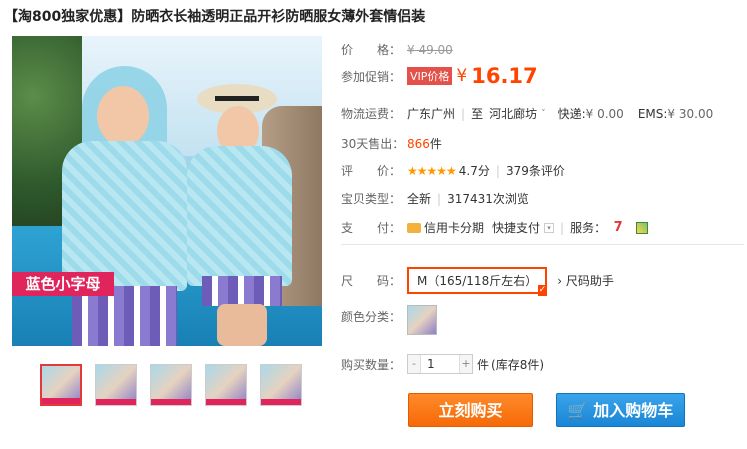 Image resolution: width=747 pixels, height=449 pixels. Describe the element at coordinates (604, 113) in the screenshot. I see `express-price: ¥ 0.00` at that location.